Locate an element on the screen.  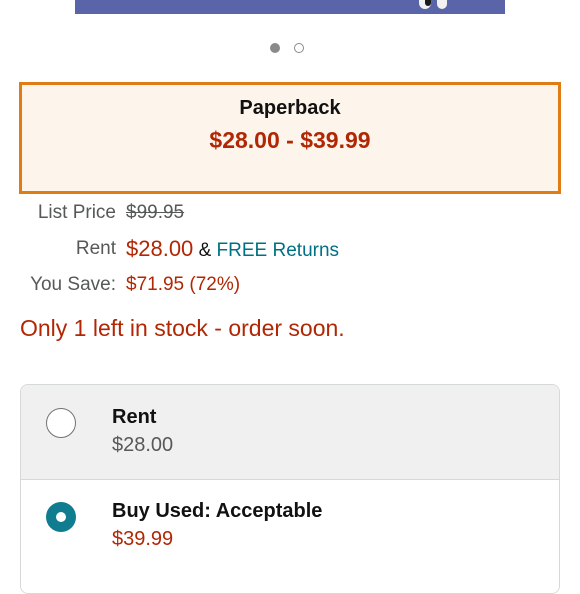
rent-row: Rent $28.00 & FREE Returns is located at coordinates (290, 251).